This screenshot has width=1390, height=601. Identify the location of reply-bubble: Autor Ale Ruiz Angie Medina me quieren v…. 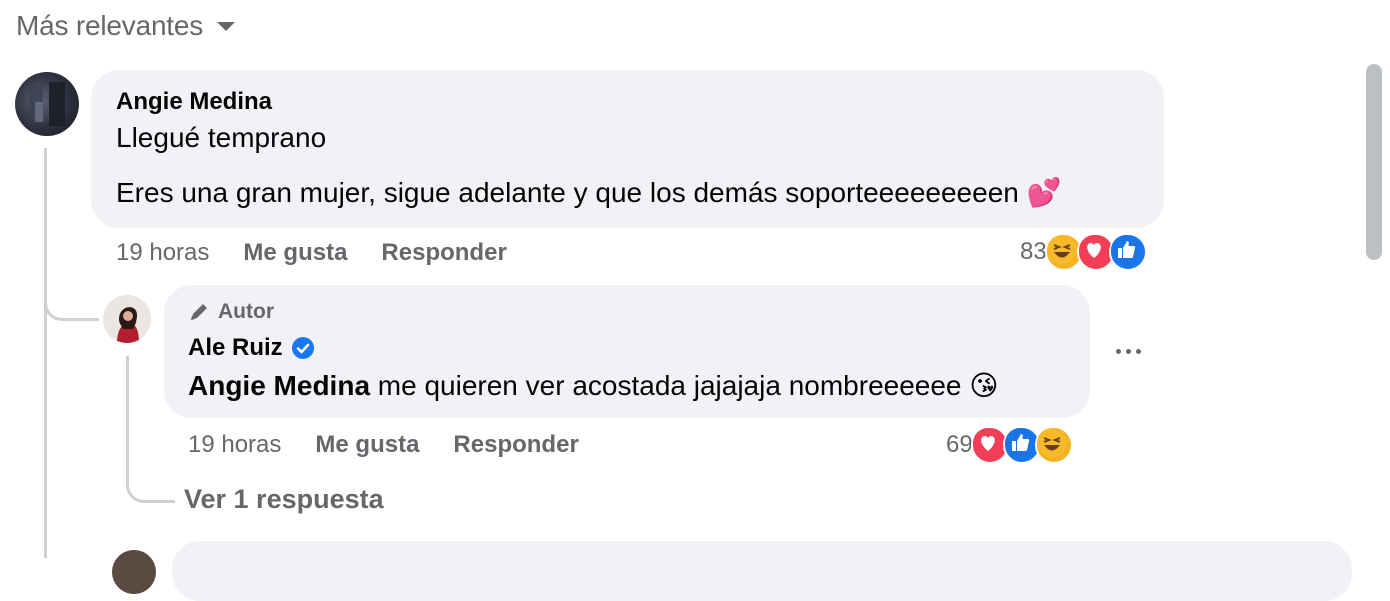
(627, 351).